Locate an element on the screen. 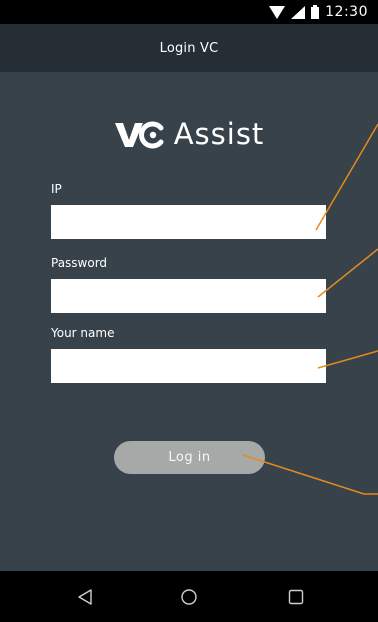 Image resolution: width=378 pixels, height=622 pixels. callout-line-name is located at coordinates (347, 359).